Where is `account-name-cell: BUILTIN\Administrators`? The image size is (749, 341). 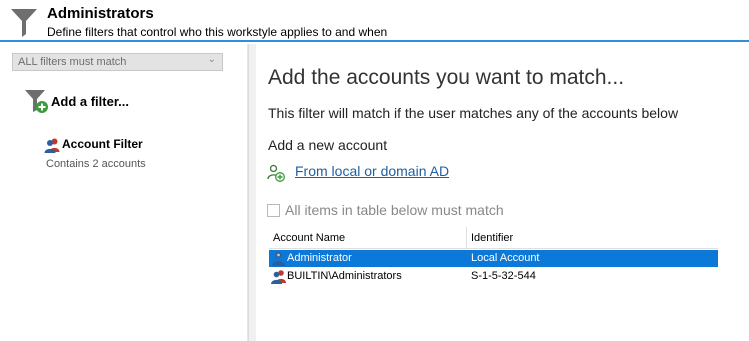 account-name-cell: BUILTIN\Administrators is located at coordinates (344, 276).